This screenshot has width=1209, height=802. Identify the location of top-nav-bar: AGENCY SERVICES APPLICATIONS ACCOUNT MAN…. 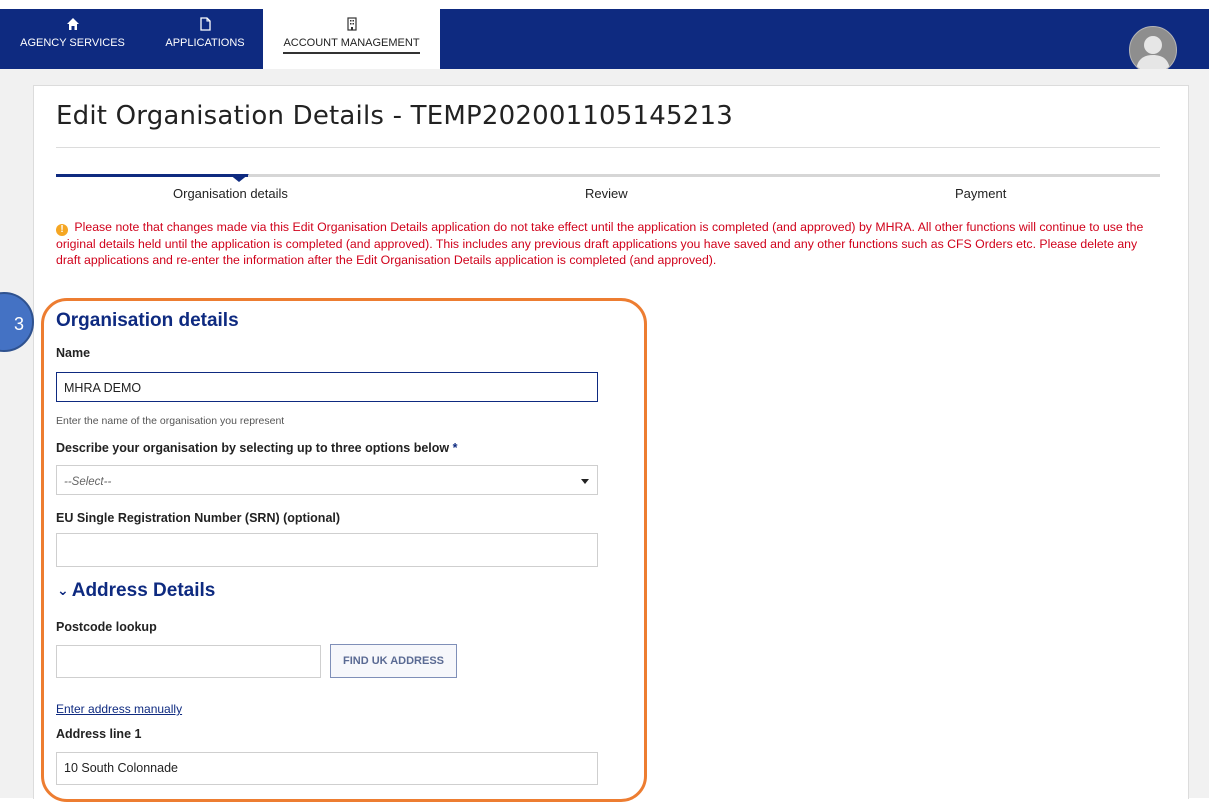
(604, 41).